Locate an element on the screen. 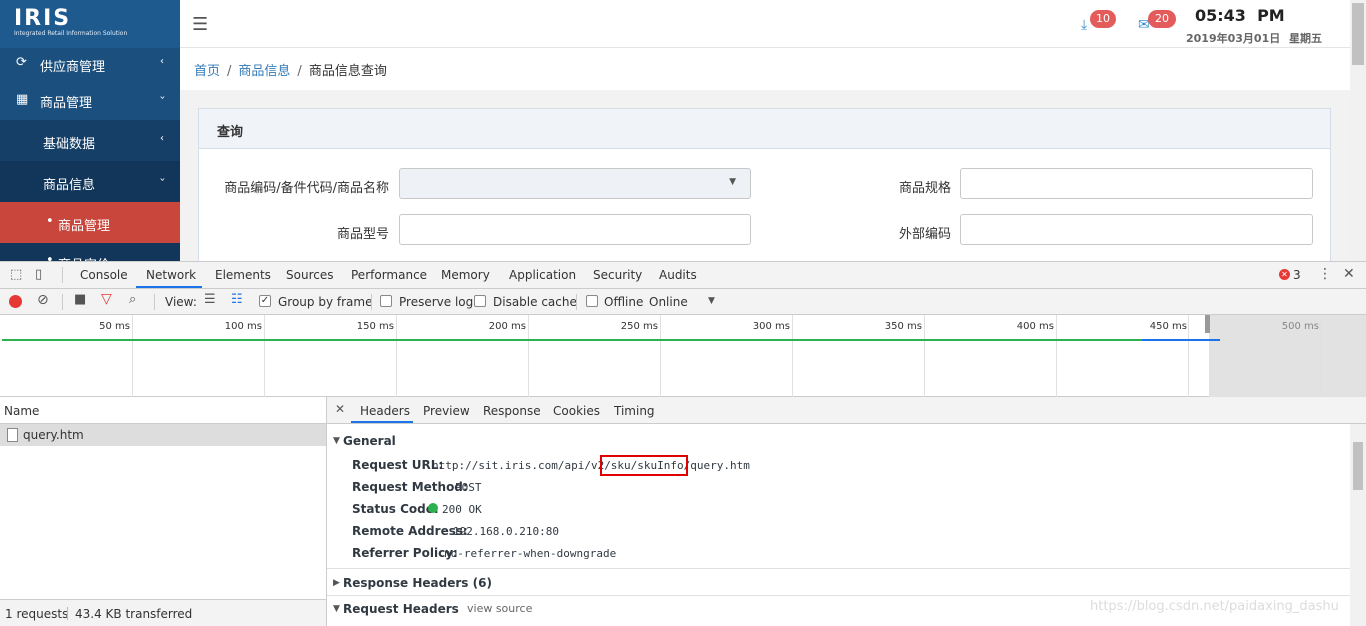 This screenshot has width=1366, height=626. logo-subtitle: Integrated Retail Information Solution is located at coordinates (71, 33).